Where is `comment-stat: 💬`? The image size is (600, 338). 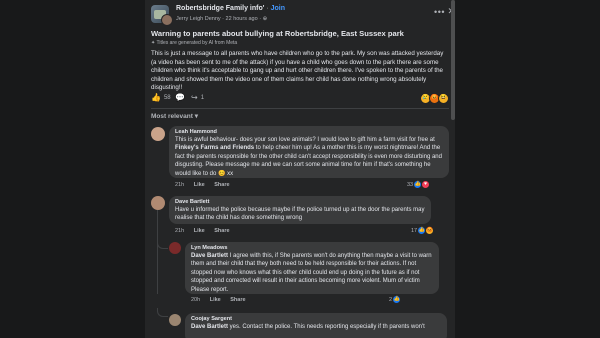 comment-stat: 💬 is located at coordinates (180, 97).